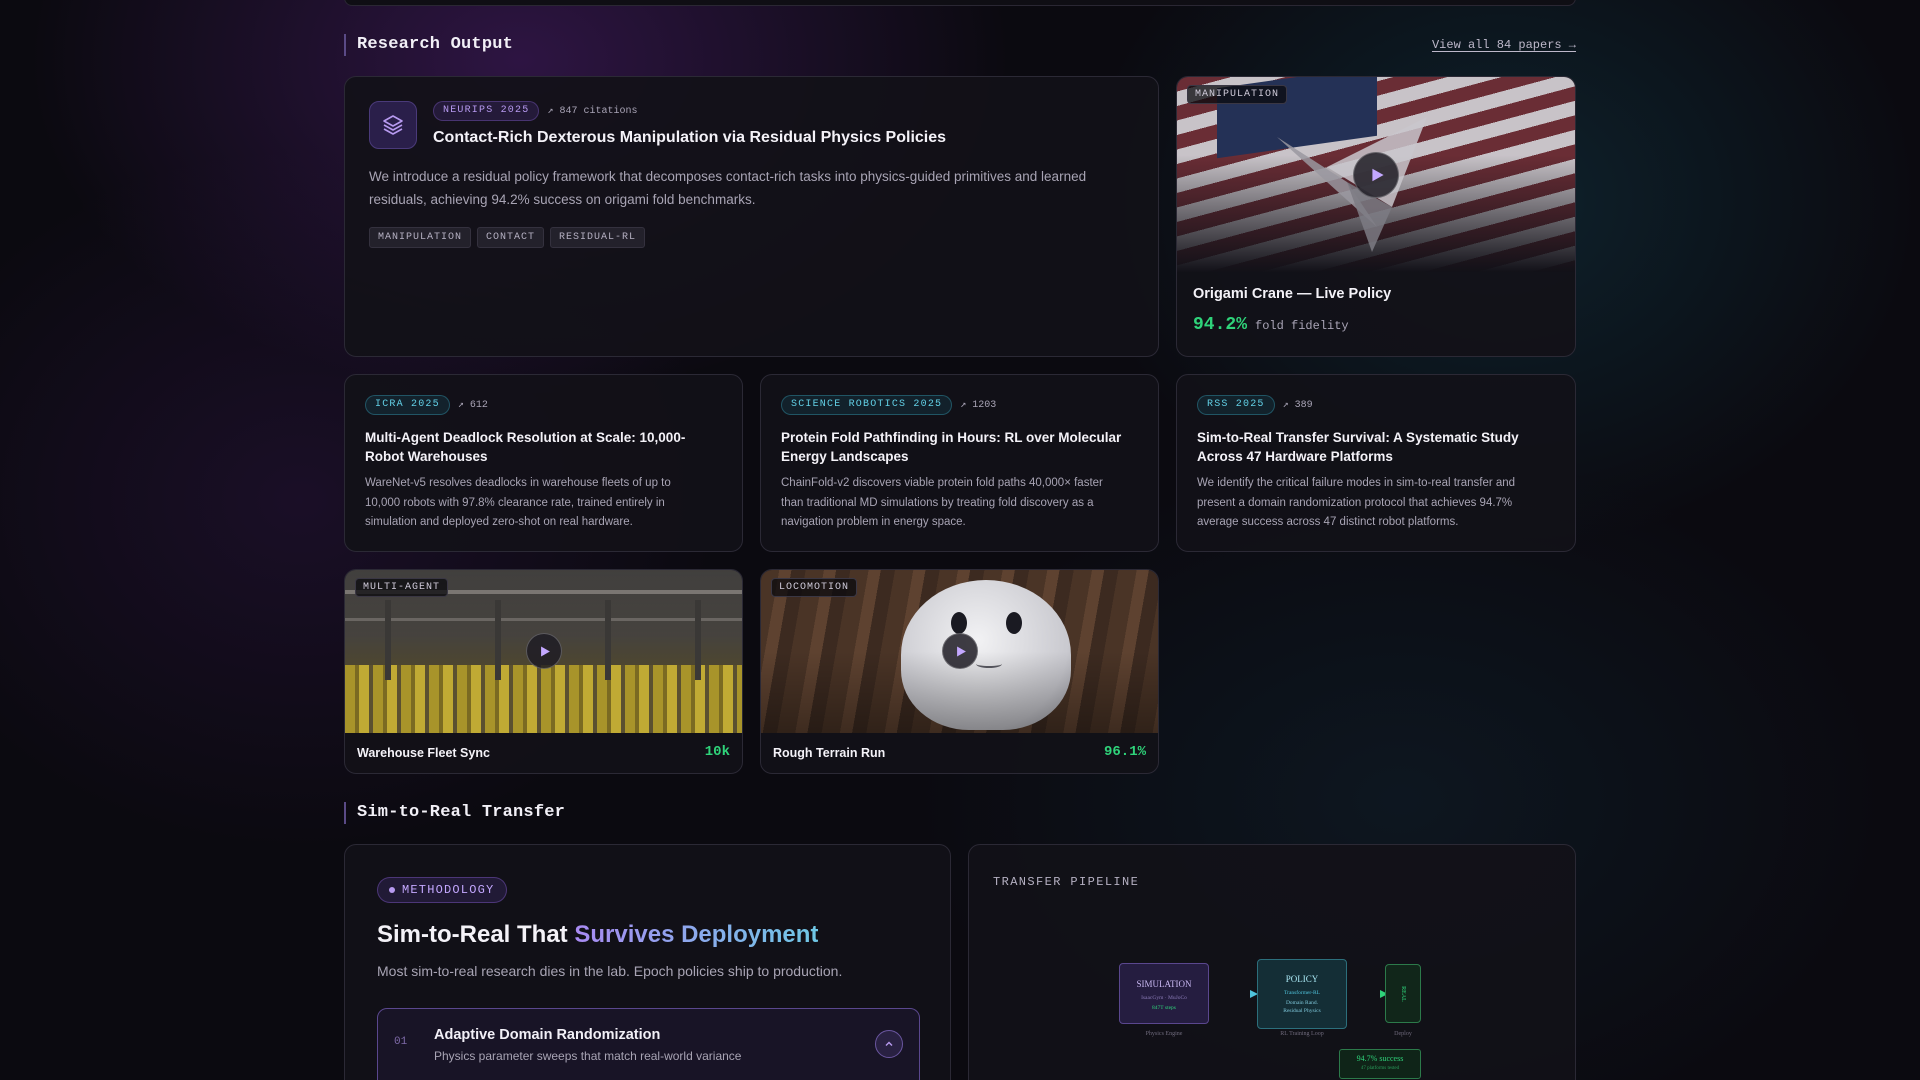 The width and height of the screenshot is (1920, 1080). Describe the element at coordinates (1164, 1034) in the screenshot. I see `simulation-caption: Physics Engine` at that location.